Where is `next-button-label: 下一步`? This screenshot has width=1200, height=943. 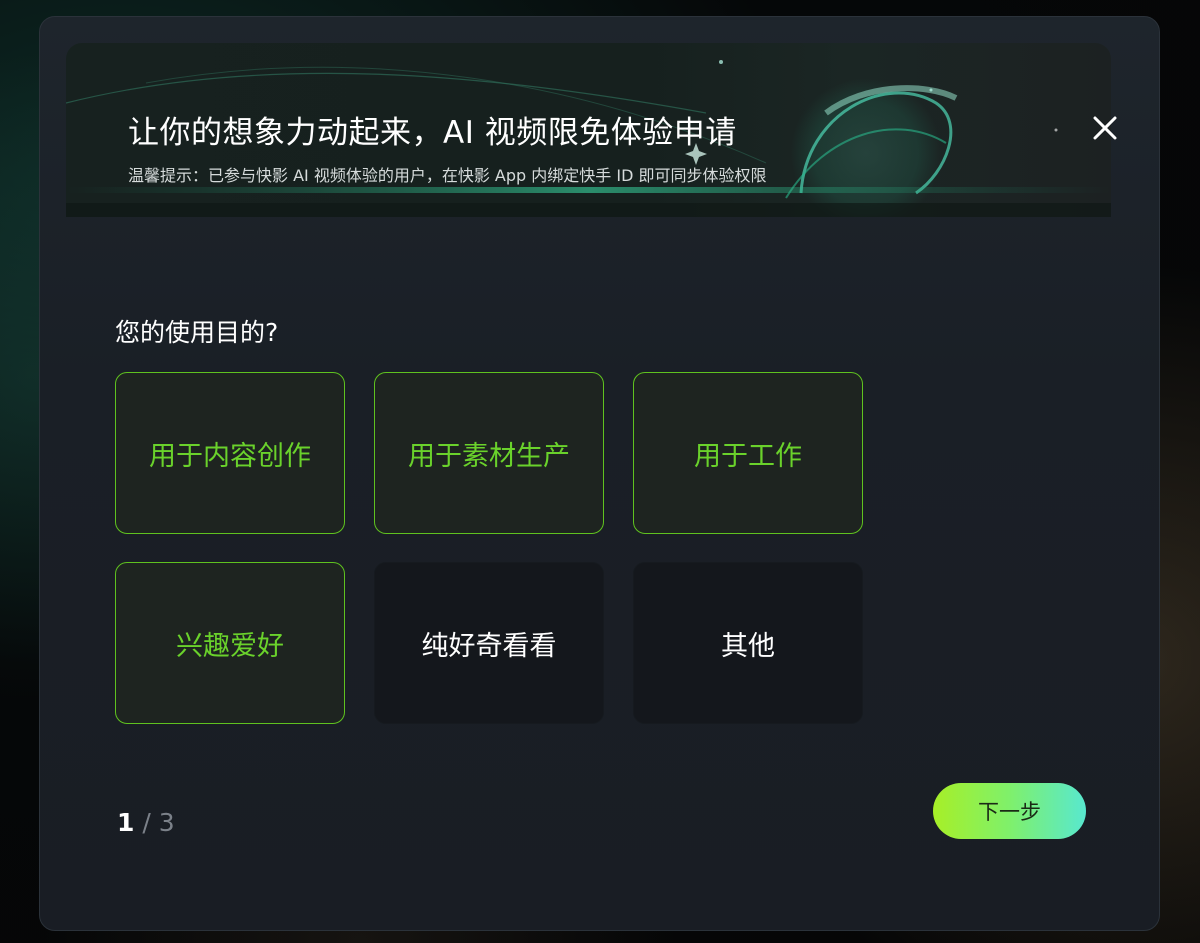 next-button-label: 下一步 is located at coordinates (1009, 812).